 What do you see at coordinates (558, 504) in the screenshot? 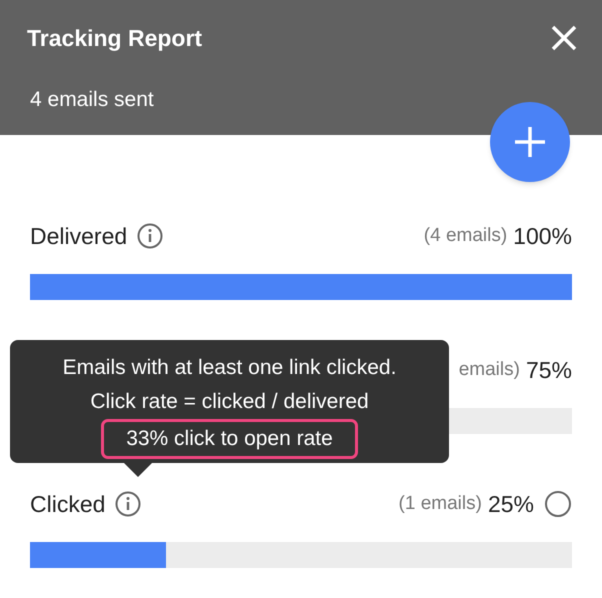
I see `circle-icon` at bounding box center [558, 504].